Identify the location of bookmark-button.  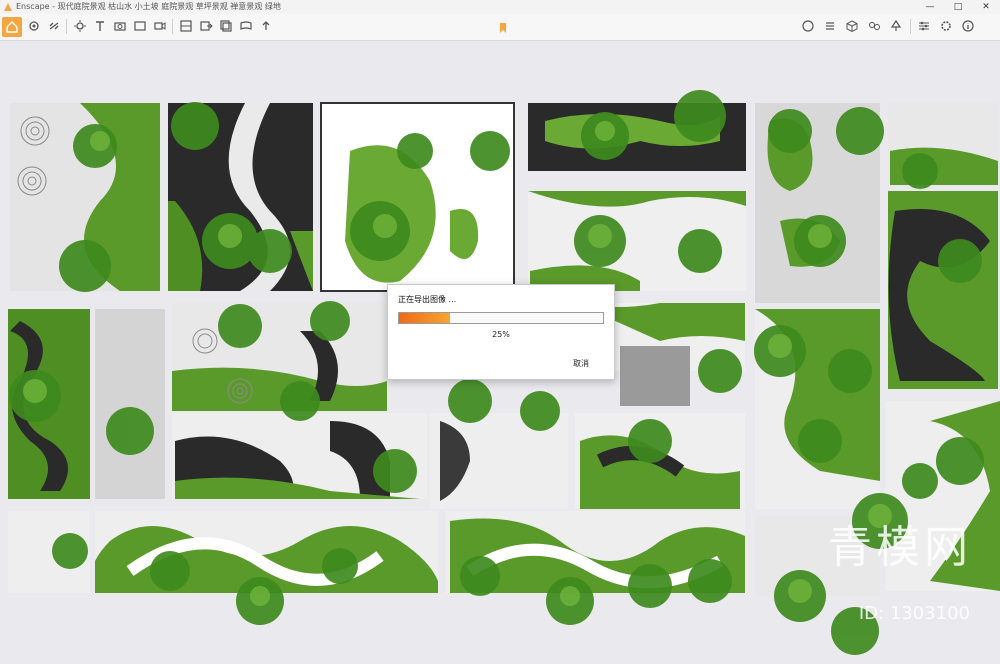
(503, 28).